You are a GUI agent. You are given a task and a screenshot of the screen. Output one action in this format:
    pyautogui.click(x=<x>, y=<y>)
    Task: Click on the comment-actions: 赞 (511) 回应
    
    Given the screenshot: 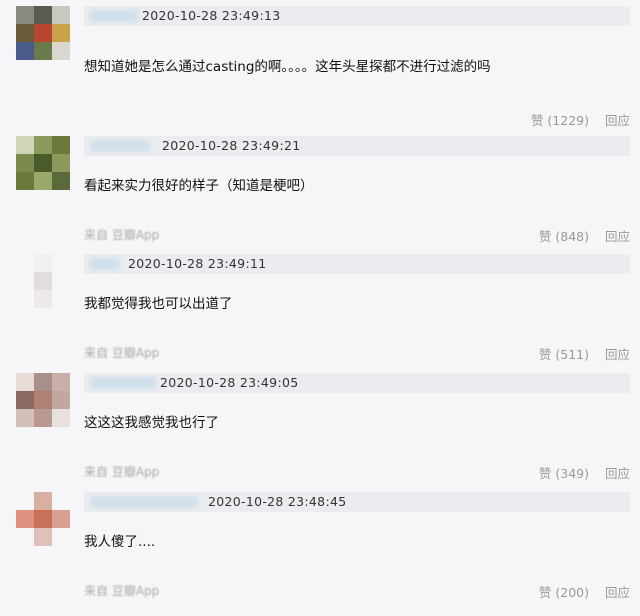 What is the action you would take?
    pyautogui.click(x=578, y=353)
    